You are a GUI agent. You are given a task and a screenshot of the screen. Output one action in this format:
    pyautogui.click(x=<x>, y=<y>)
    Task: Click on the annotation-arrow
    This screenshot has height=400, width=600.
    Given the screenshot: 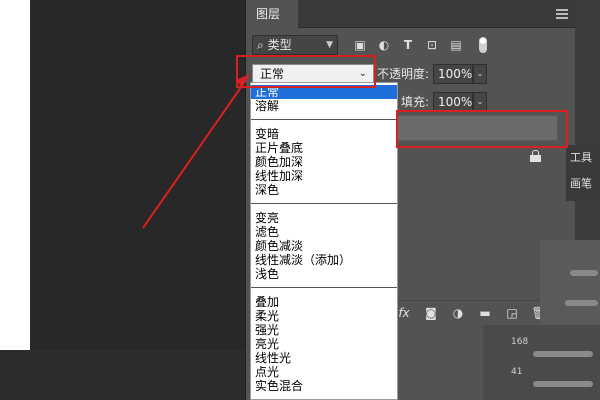 What is the action you would take?
    pyautogui.click(x=196, y=151)
    